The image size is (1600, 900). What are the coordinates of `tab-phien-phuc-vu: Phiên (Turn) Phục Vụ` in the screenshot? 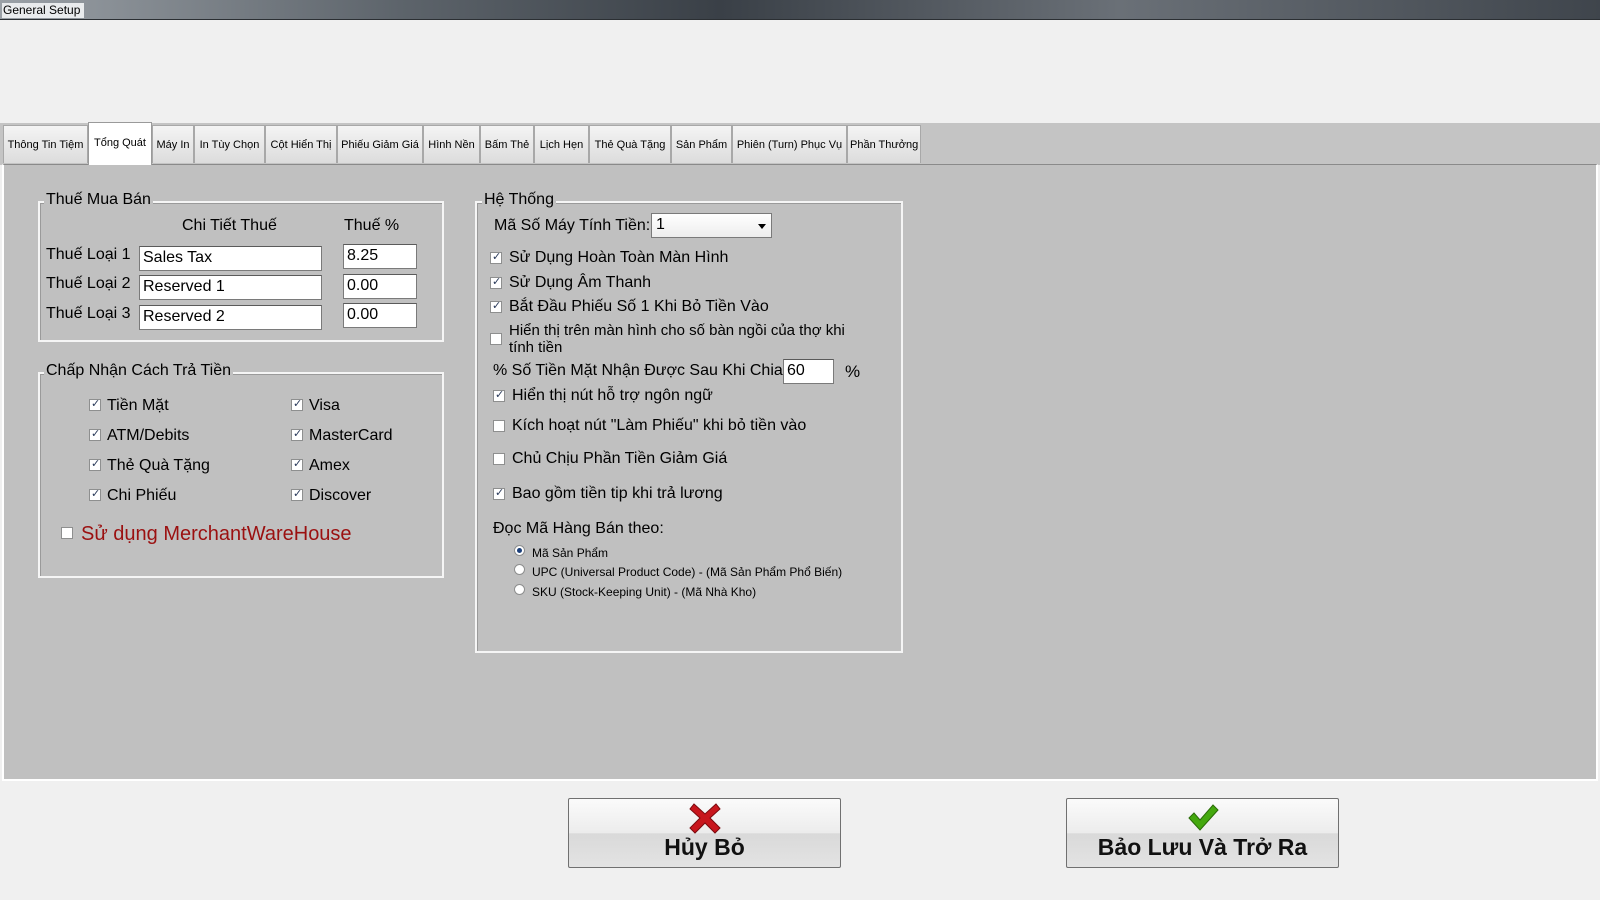 It's located at (789, 144).